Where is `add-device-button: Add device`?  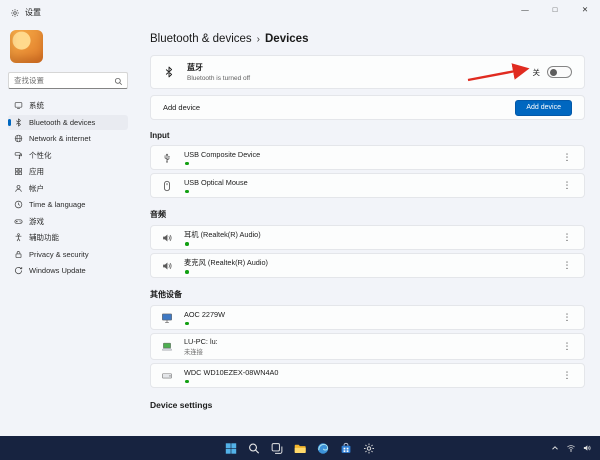
add-device-button: Add device is located at coordinates (543, 107).